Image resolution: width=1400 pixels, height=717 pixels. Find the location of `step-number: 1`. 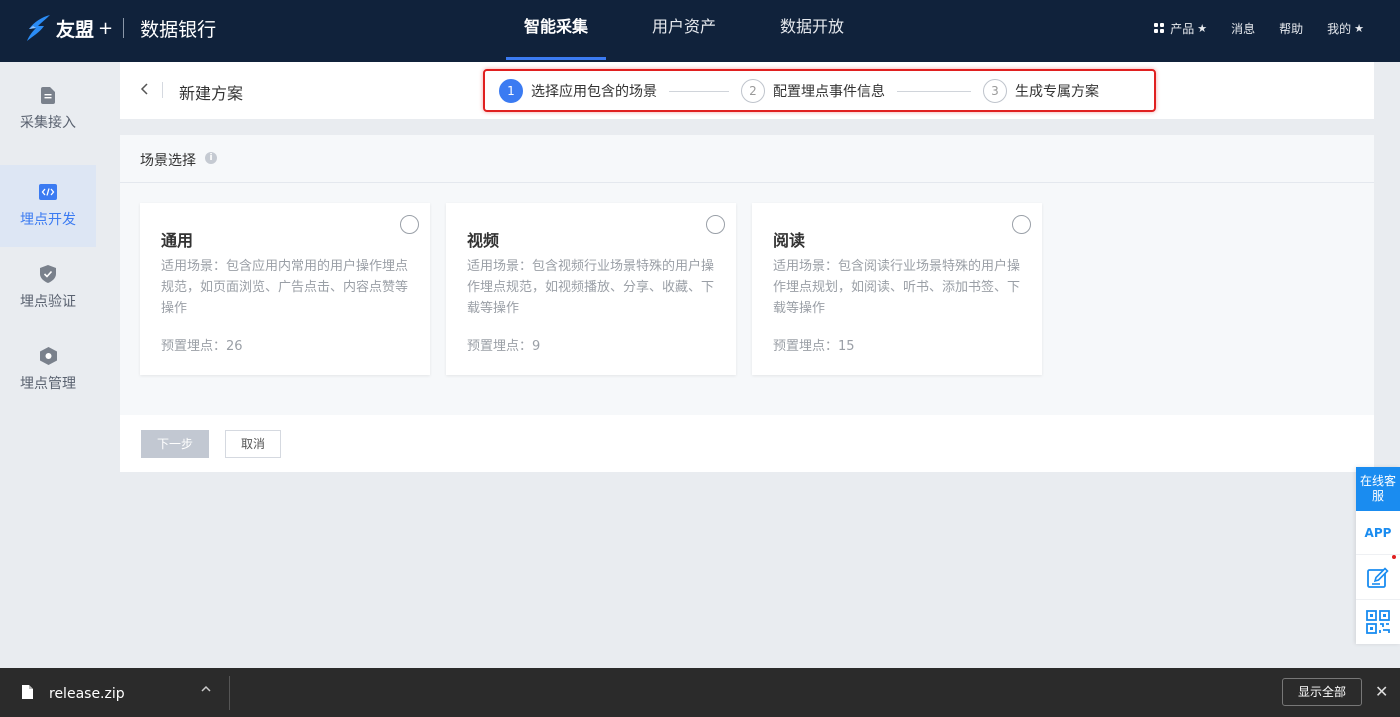

step-number: 1 is located at coordinates (511, 91).